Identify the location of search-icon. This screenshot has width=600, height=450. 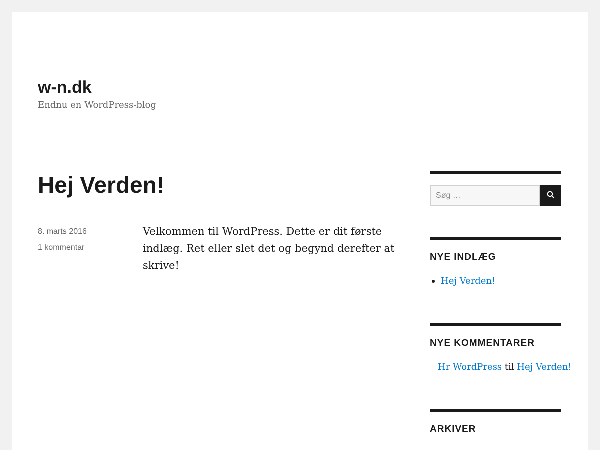
(550, 195).